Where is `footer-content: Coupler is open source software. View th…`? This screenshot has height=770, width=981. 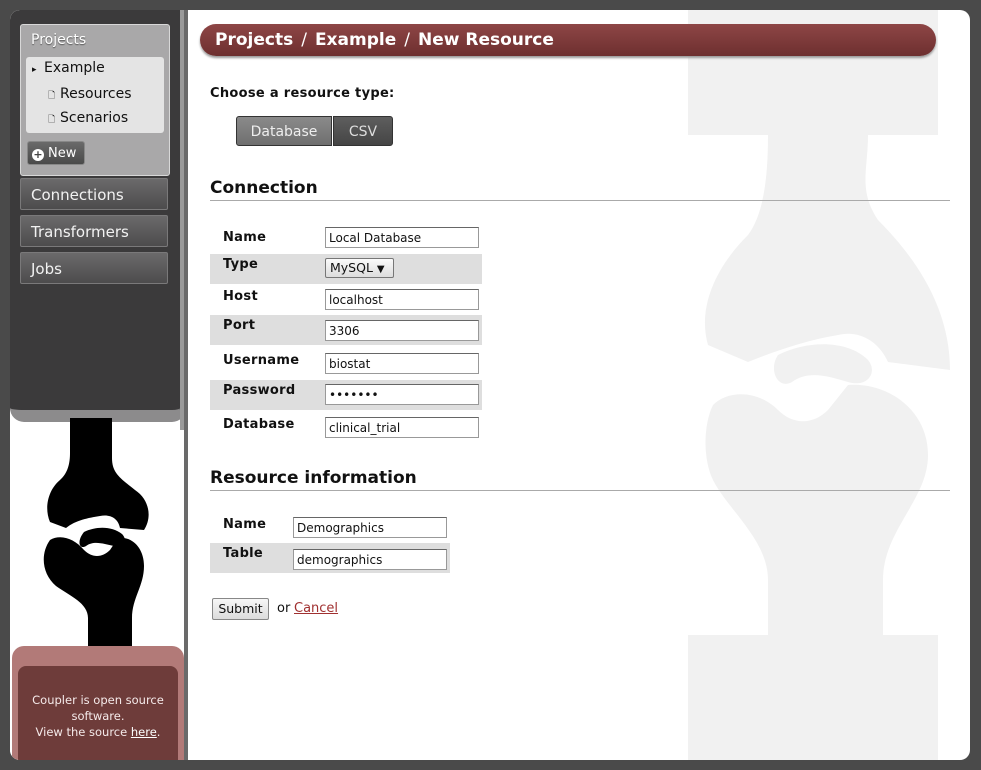 footer-content: Coupler is open source software. View th… is located at coordinates (98, 713).